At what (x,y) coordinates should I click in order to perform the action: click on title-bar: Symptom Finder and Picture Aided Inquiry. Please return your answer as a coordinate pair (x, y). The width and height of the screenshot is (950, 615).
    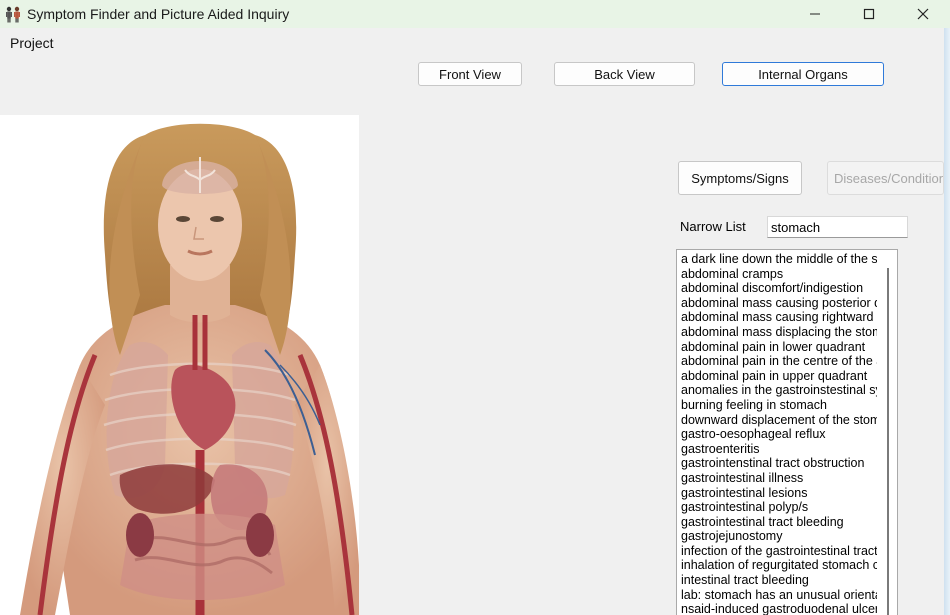
    Looking at the image, I should click on (475, 14).